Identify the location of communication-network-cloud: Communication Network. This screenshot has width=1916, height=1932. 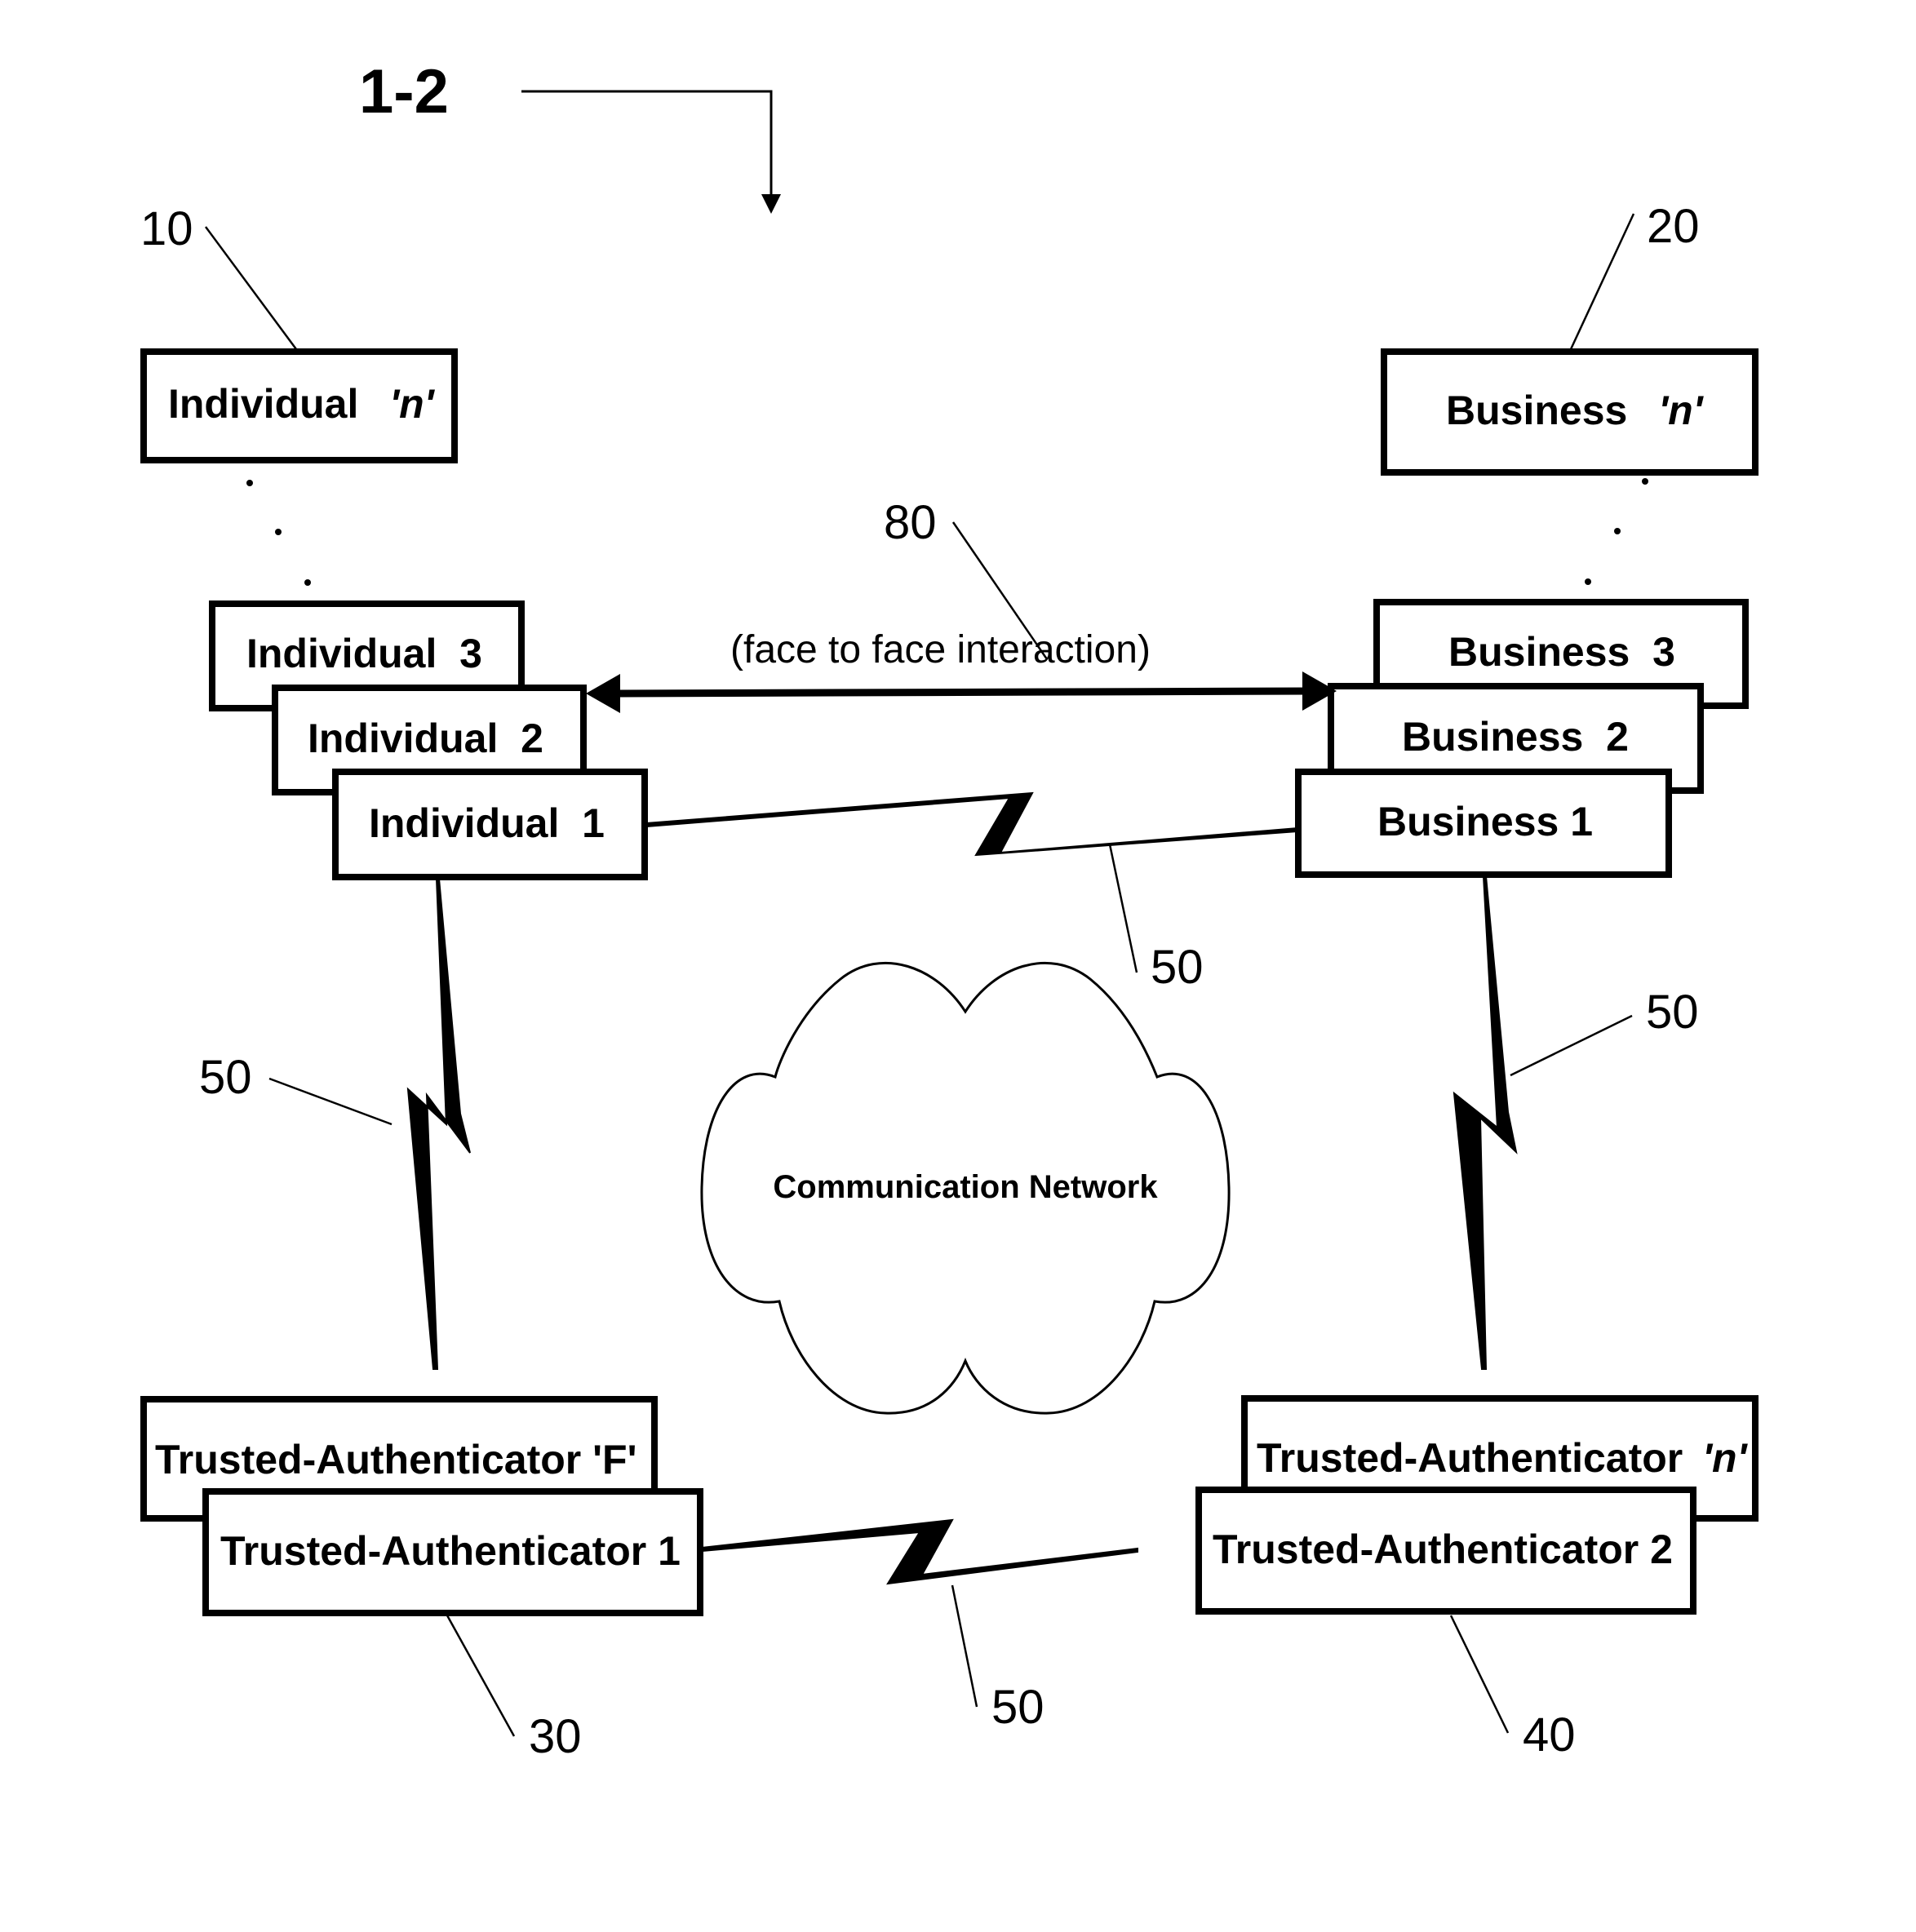
(965, 1188).